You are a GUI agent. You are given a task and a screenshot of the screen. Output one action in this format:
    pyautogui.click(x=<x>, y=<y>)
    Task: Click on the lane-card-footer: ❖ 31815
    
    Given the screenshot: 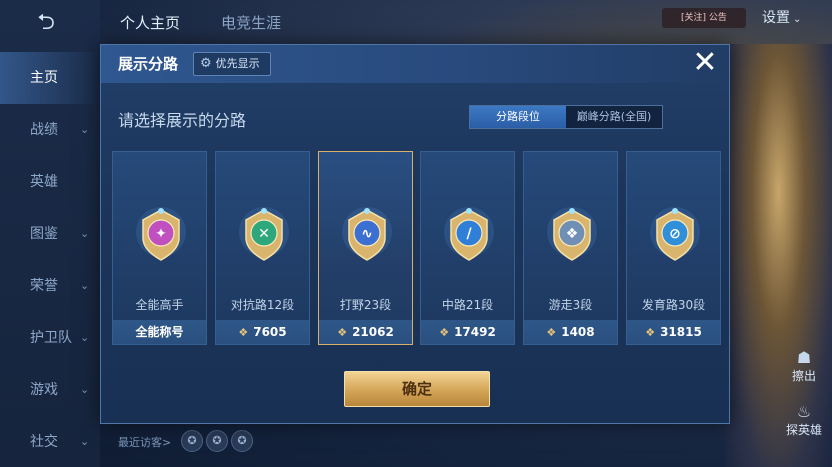 What is the action you would take?
    pyautogui.click(x=673, y=332)
    